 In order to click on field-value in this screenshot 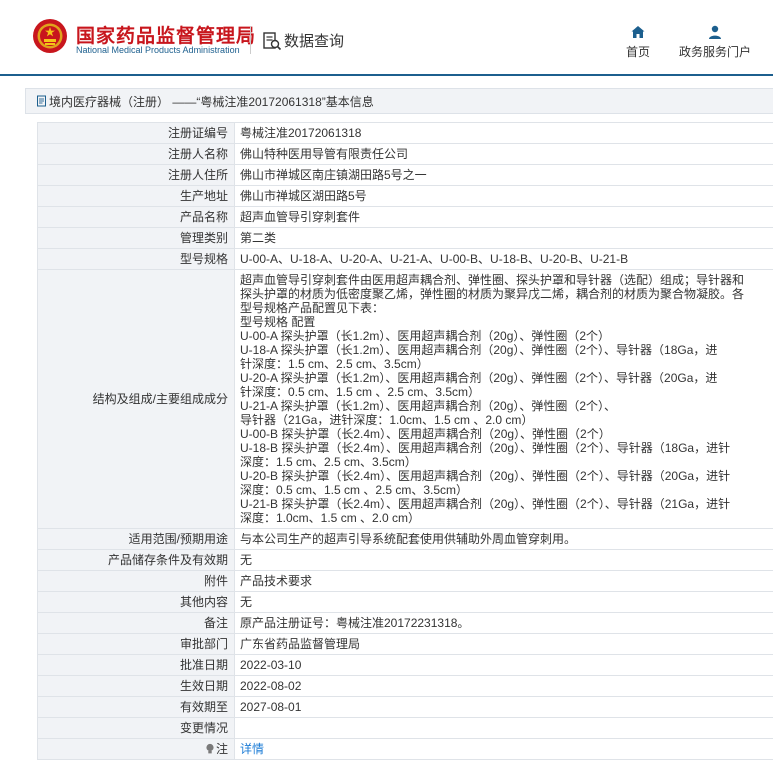, I will do `click(503, 728)`.